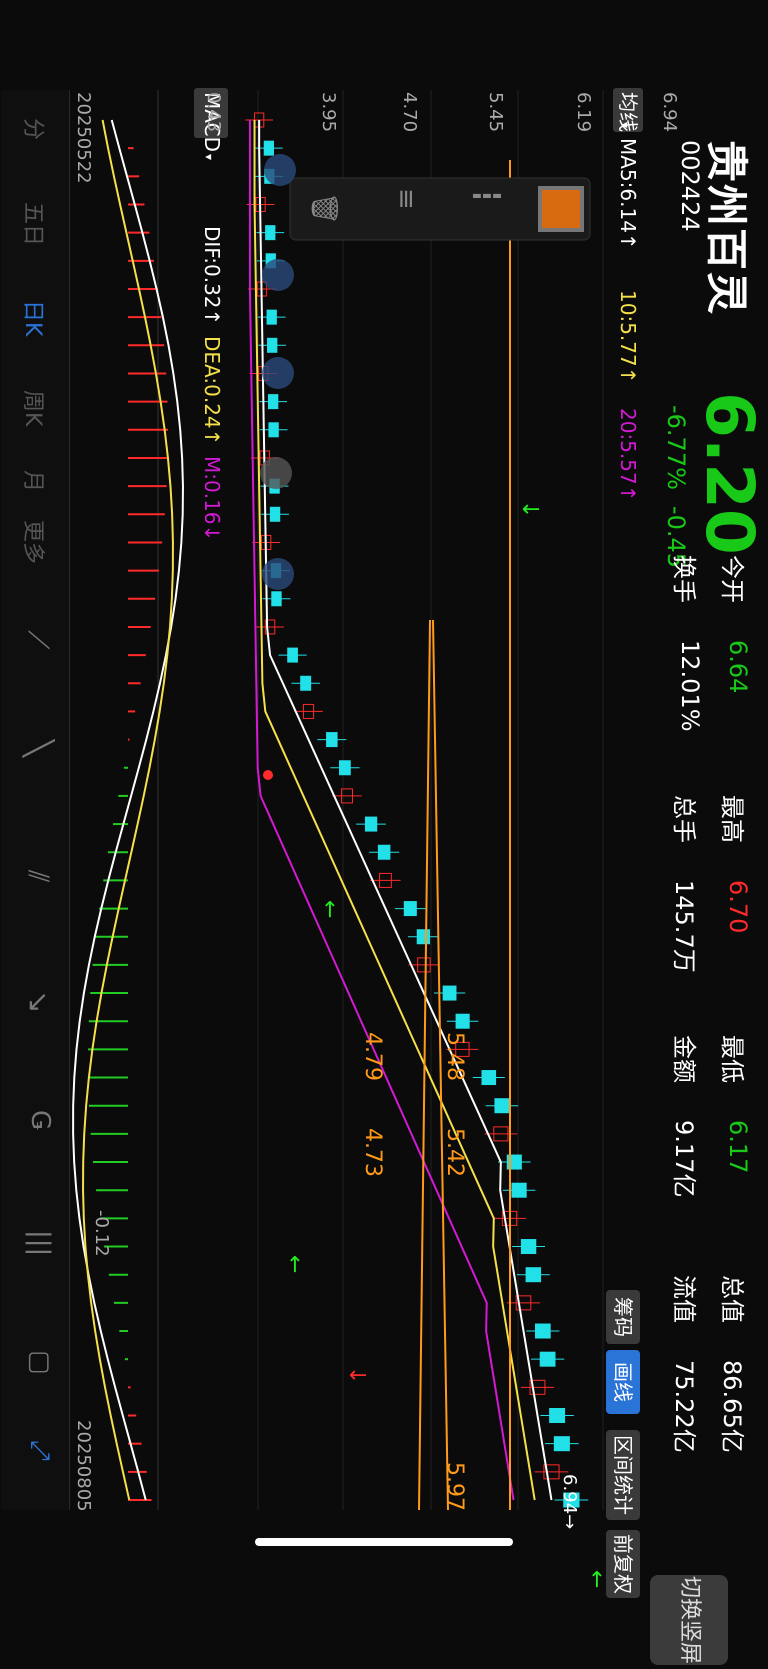 The width and height of the screenshot is (768, 1669). I want to click on period-month: 月, so click(35, 481).